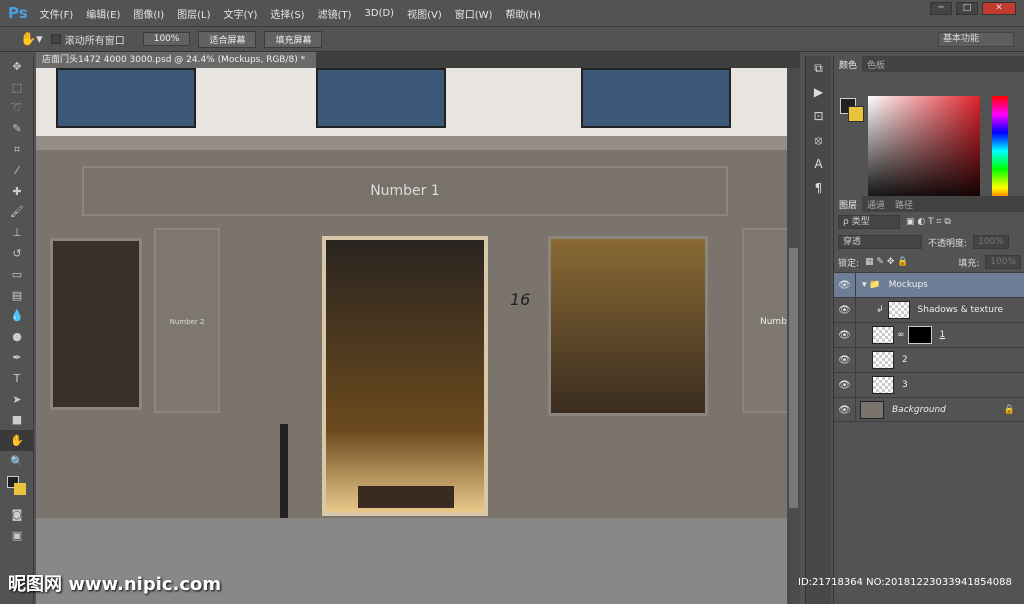  I want to click on layers-panel-tabs: 图层 通道 路径, so click(929, 204).